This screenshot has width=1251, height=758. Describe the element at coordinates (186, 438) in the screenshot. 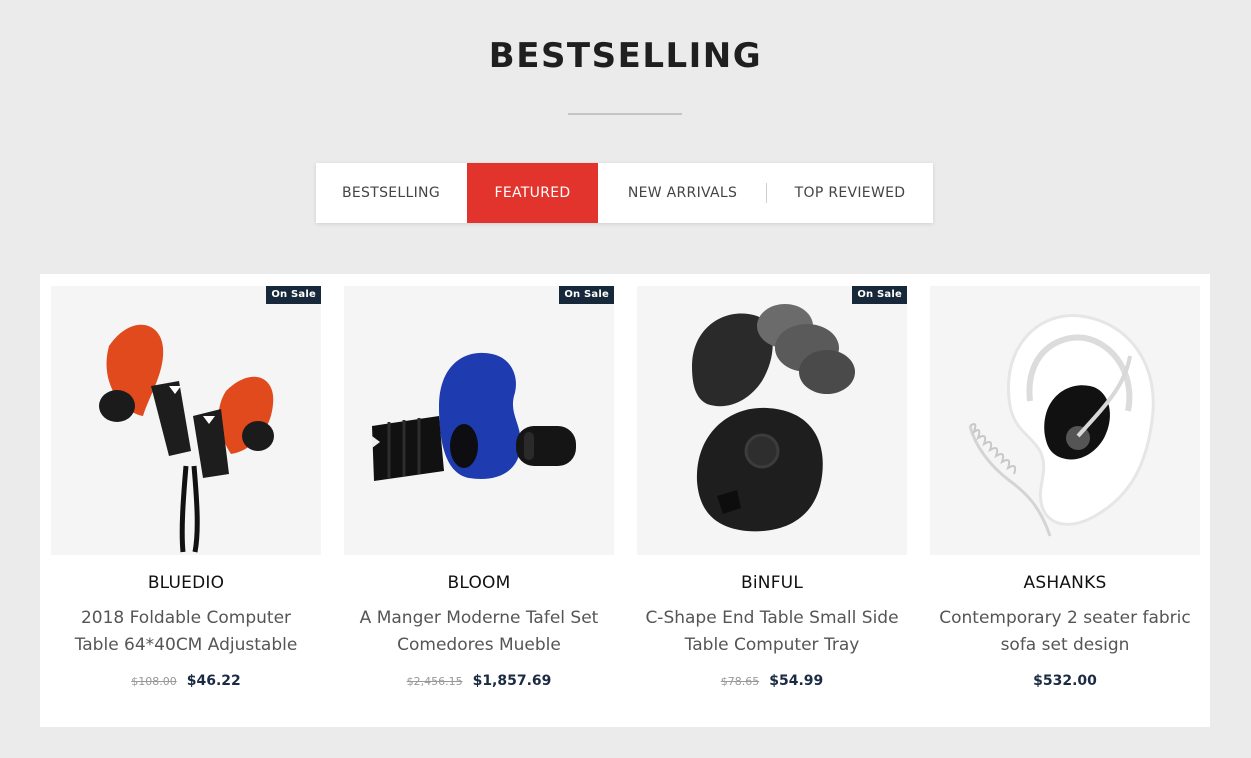

I see `orange-earbuds-icon` at that location.